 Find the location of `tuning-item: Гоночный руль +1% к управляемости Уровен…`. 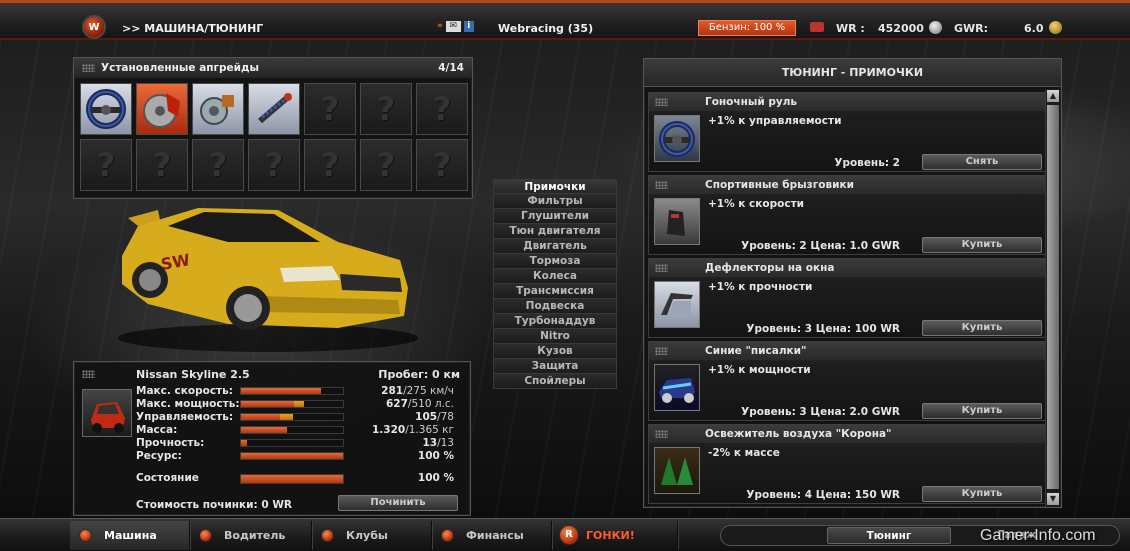

tuning-item: Гоночный руль +1% к управляемости Уровен… is located at coordinates (847, 132).